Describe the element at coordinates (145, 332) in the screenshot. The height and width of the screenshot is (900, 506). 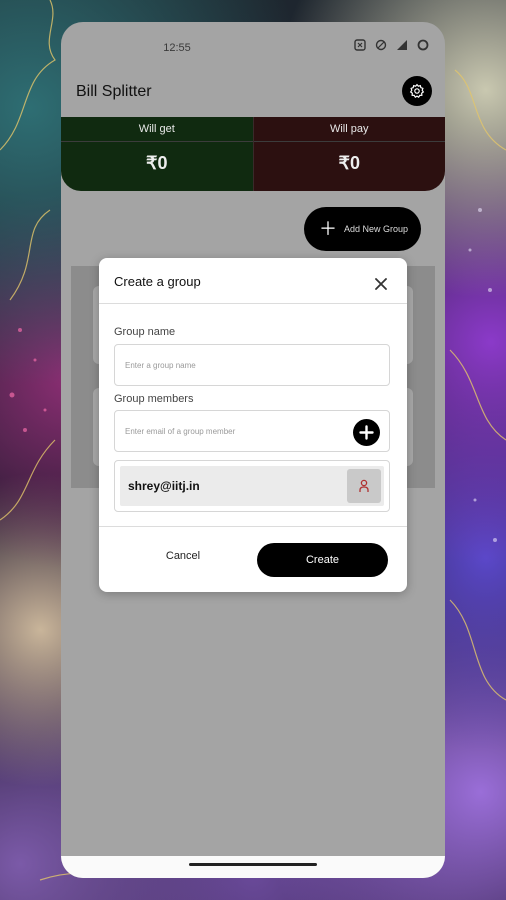
I see `group-name-label: Group name` at that location.